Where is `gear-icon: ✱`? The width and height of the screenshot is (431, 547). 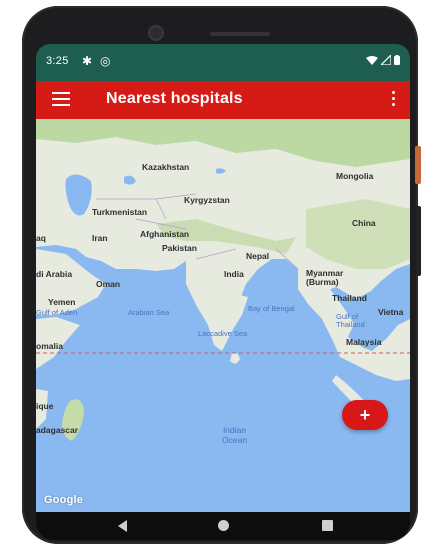
gear-icon: ✱ is located at coordinates (87, 61).